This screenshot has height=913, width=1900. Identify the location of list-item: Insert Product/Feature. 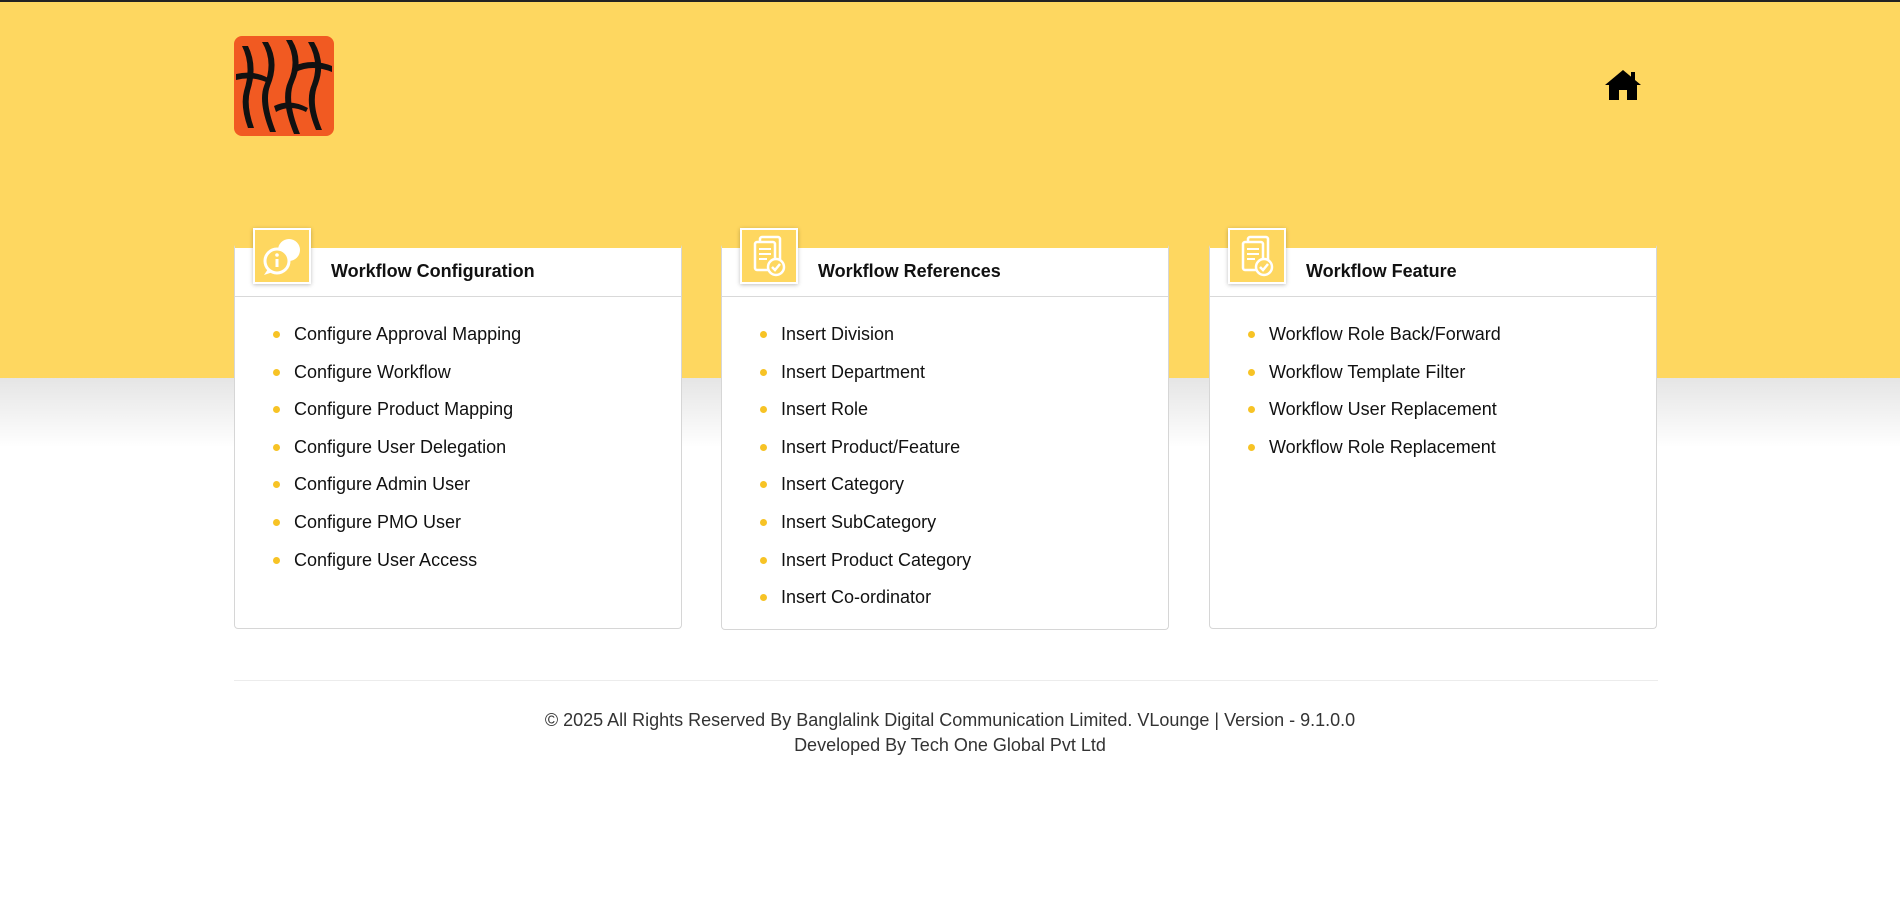
(964, 455).